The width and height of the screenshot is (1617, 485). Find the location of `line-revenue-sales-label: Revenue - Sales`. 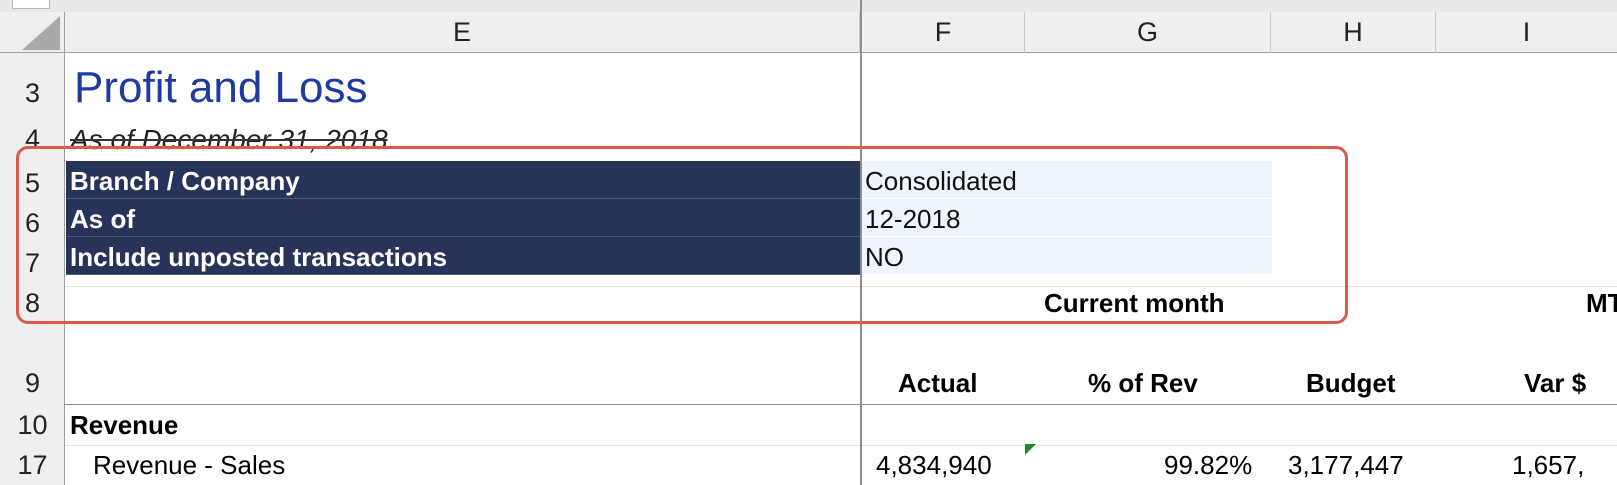

line-revenue-sales-label: Revenue - Sales is located at coordinates (189, 465).